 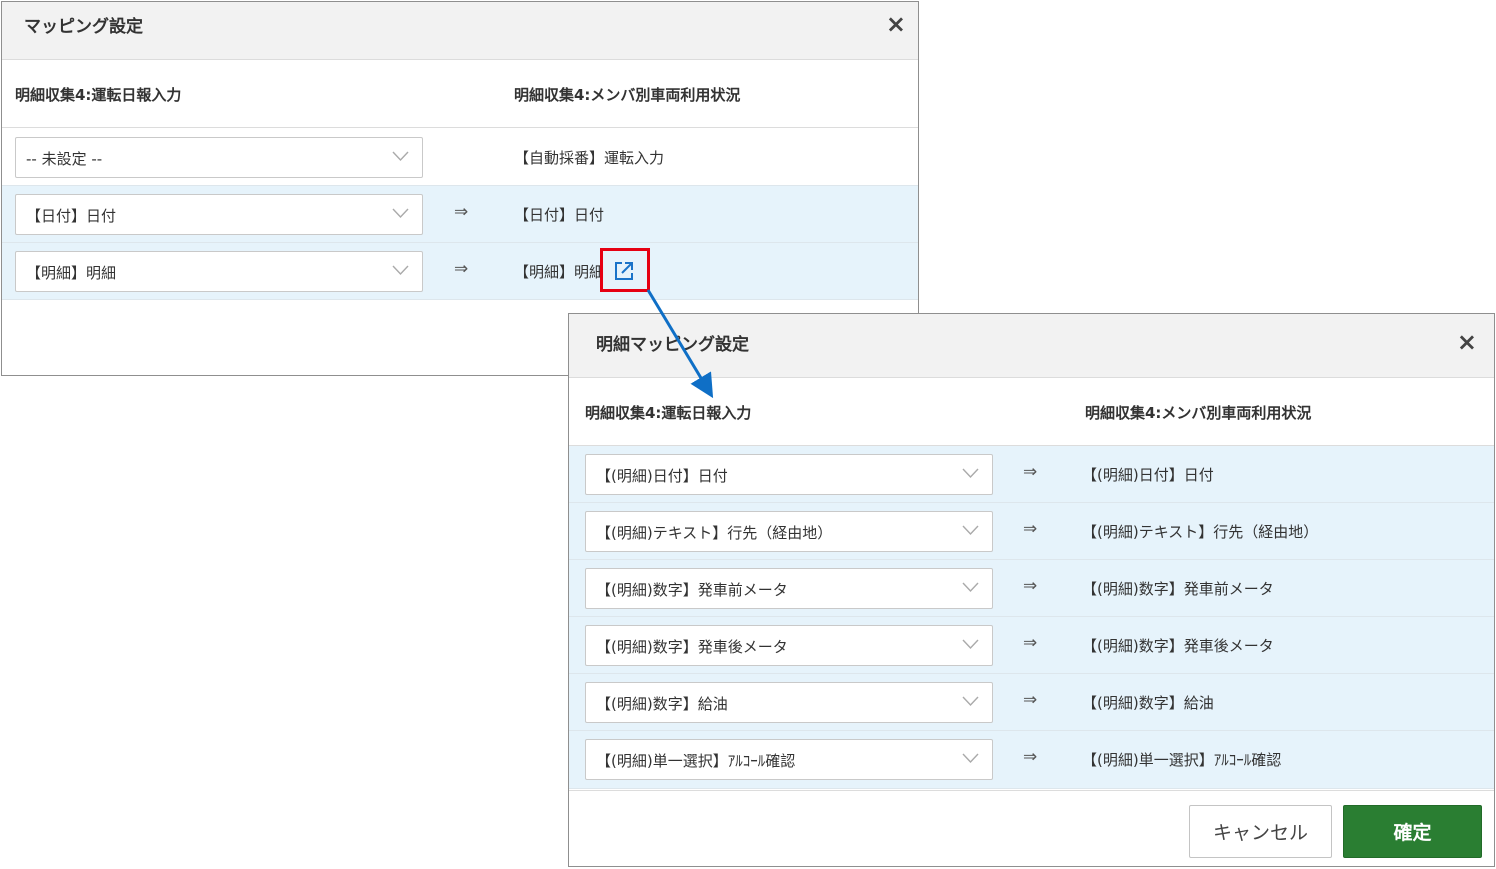 I want to click on mapping-row: 【(明細)数字】給油 ⇒ 【(明細)数字】給油, so click(x=1031, y=702).